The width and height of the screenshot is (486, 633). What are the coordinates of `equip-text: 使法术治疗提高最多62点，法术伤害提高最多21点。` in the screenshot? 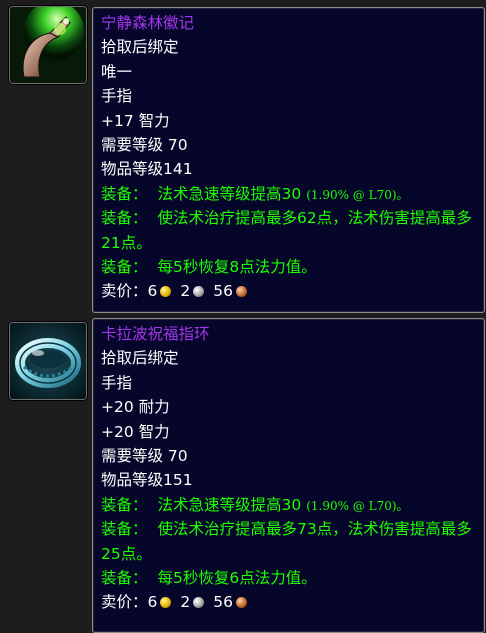 It's located at (286, 230).